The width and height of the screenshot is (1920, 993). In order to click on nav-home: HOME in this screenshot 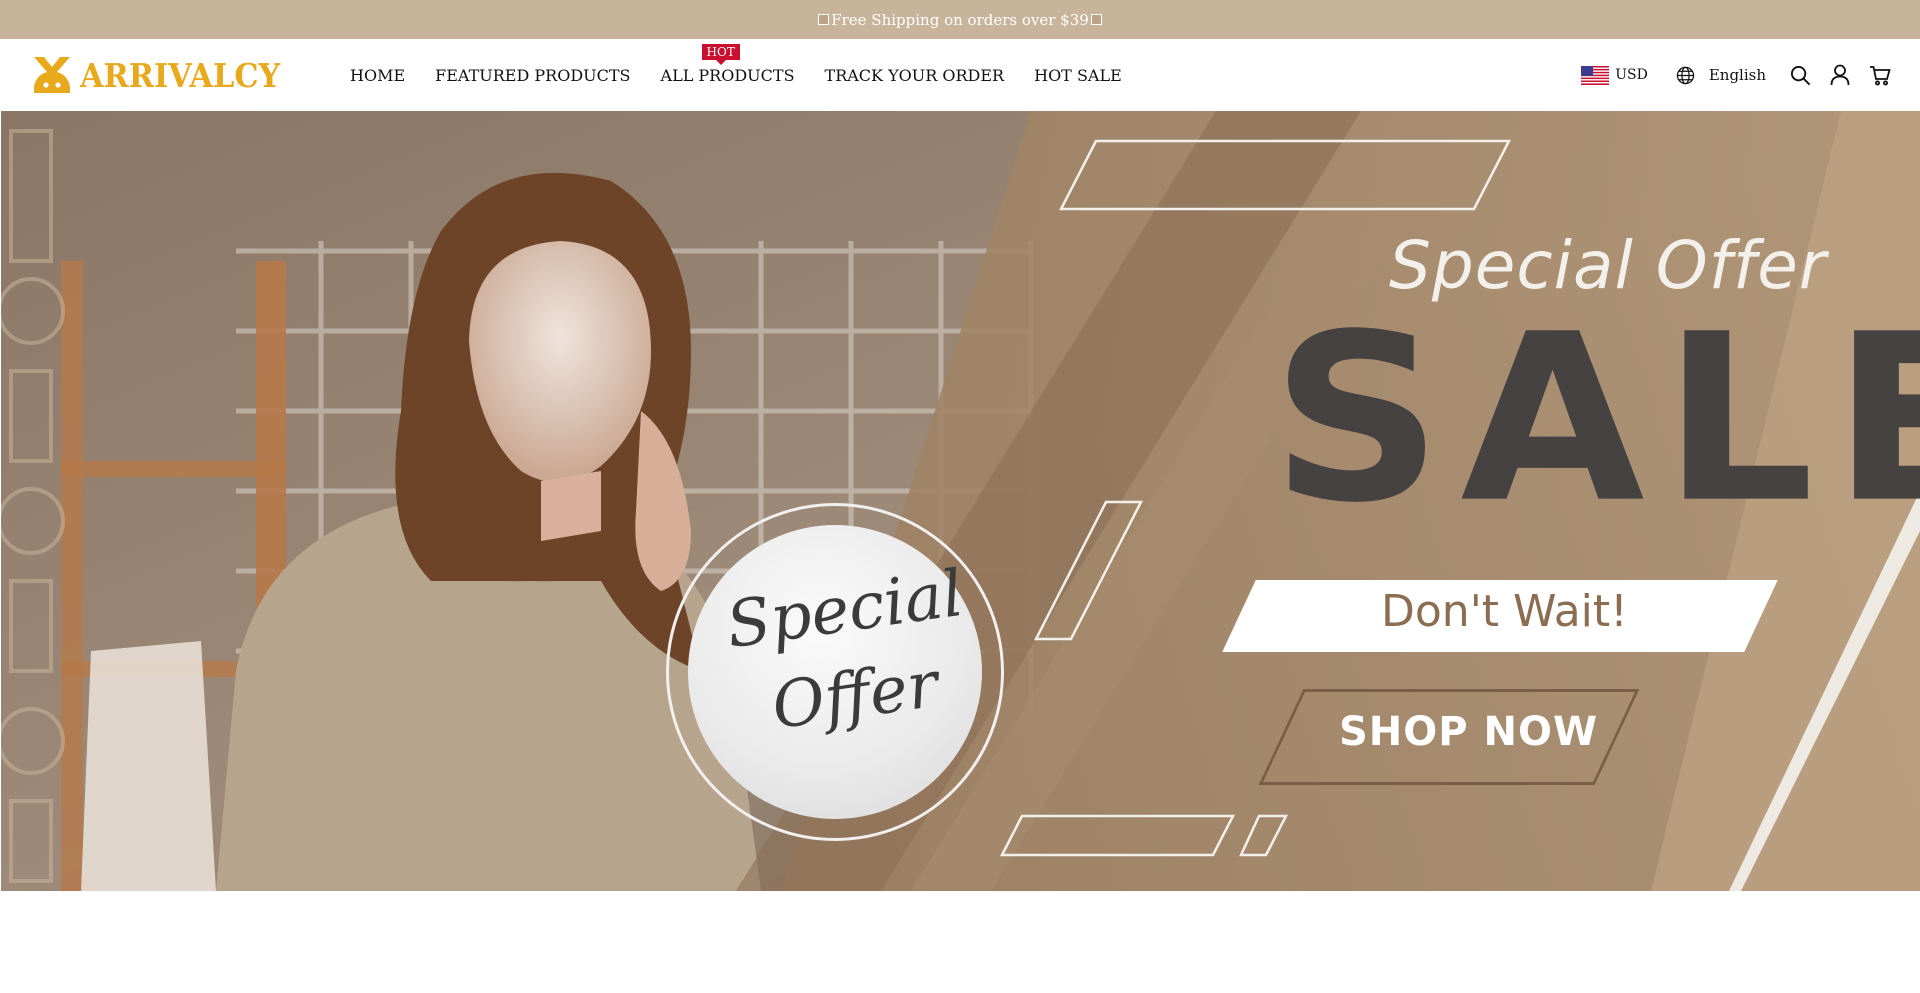, I will do `click(377, 75)`.